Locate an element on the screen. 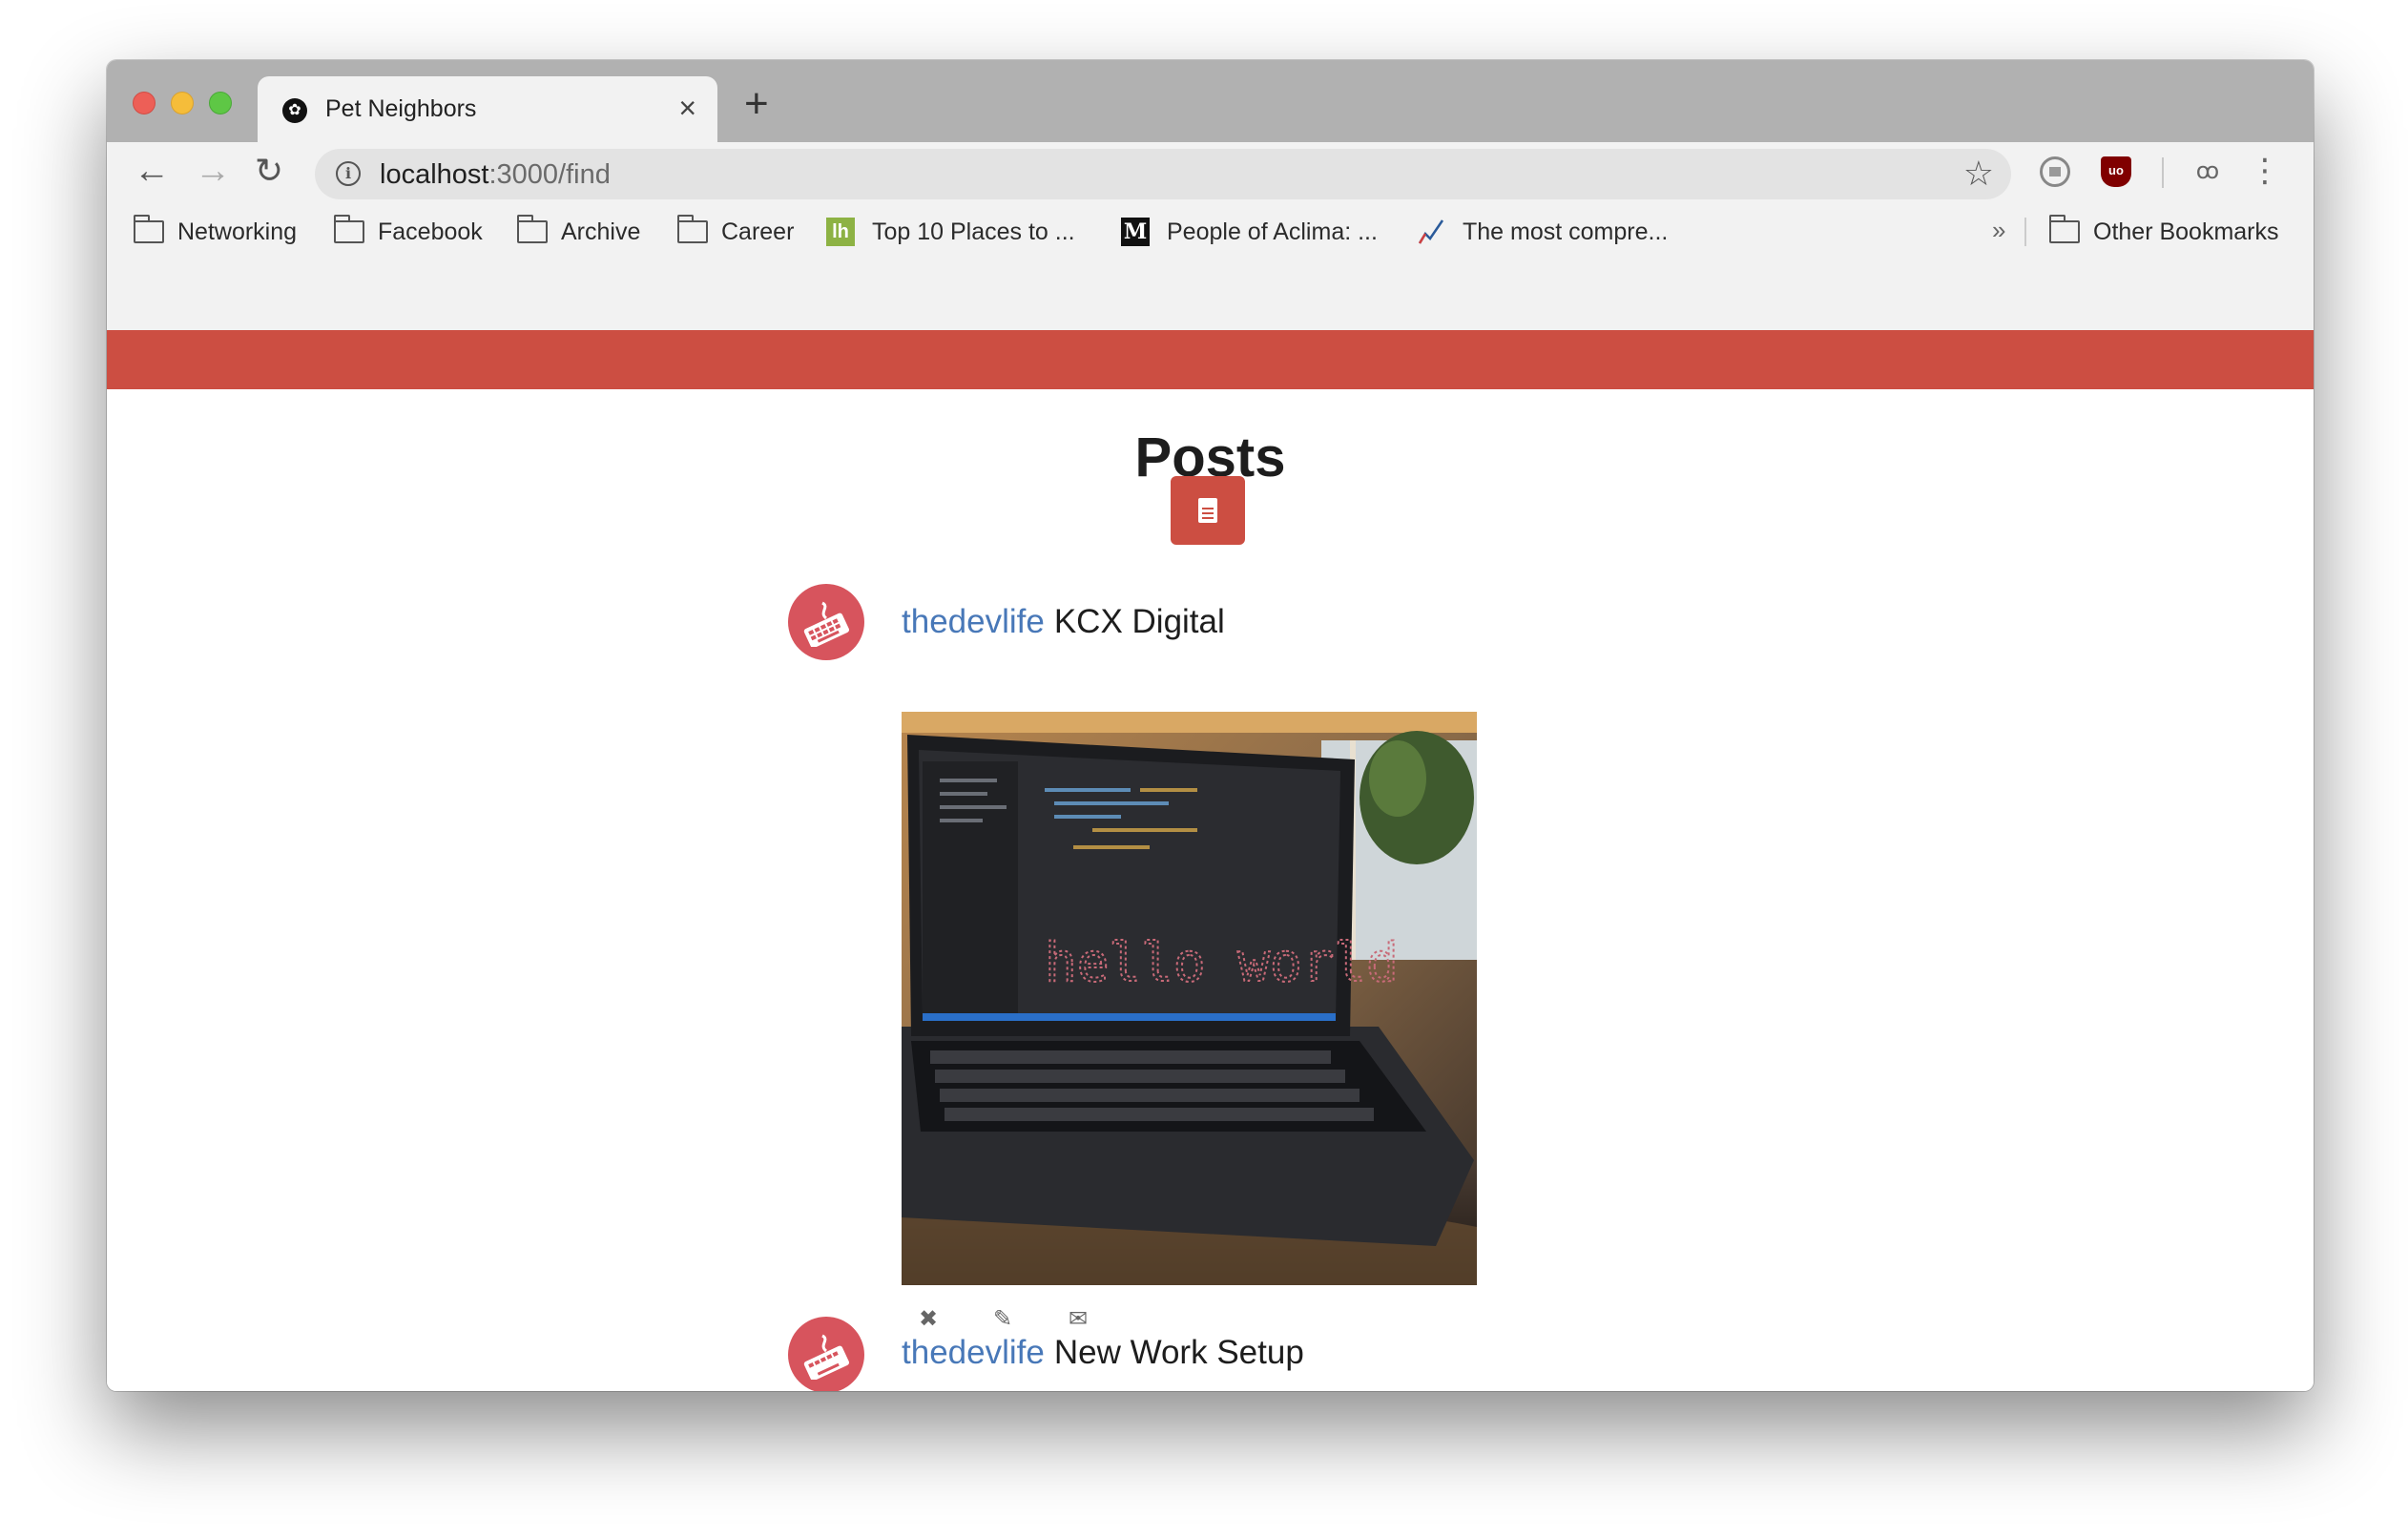 Image resolution: width=2408 pixels, height=1538 pixels. edit-icon: ✎ is located at coordinates (1002, 1319).